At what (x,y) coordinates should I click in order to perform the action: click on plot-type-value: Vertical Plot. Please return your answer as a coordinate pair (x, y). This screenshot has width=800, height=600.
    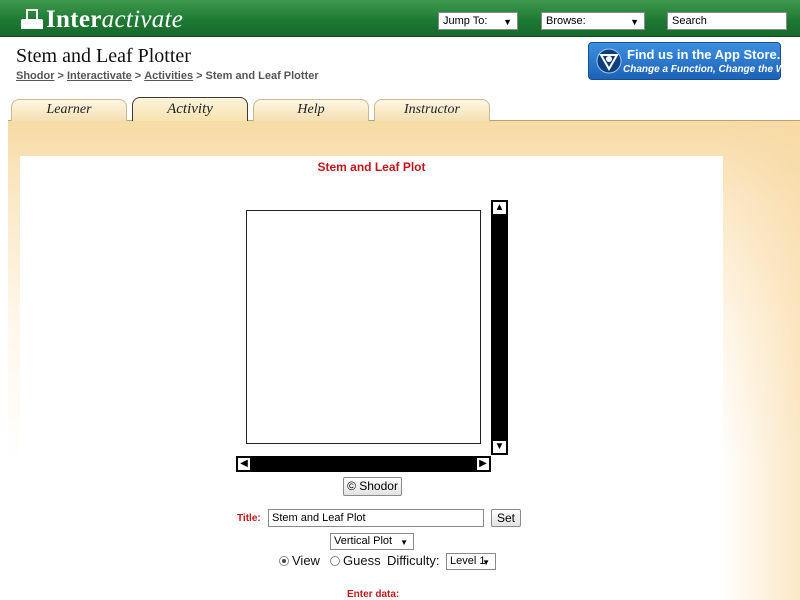
    Looking at the image, I should click on (363, 541).